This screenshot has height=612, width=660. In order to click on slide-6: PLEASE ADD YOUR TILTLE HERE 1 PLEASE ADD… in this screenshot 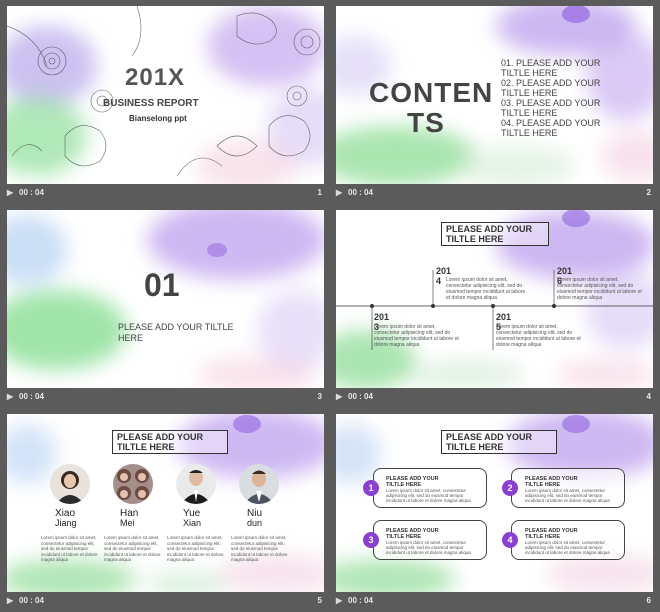, I will do `click(494, 503)`.